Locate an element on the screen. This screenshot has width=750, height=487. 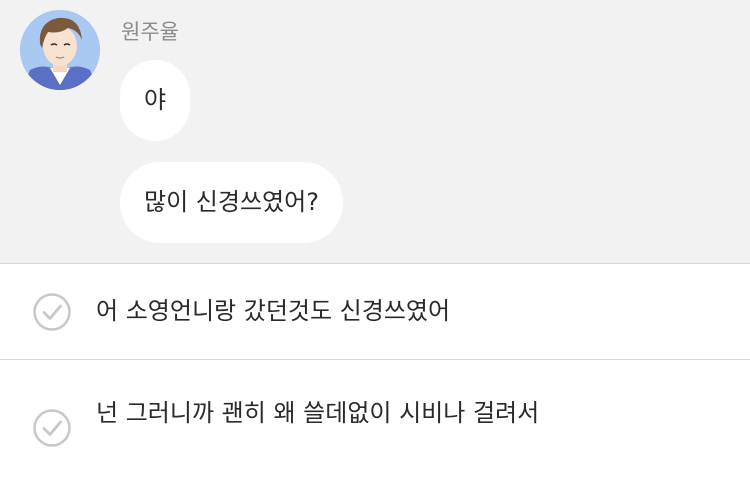
sender-avatar is located at coordinates (60, 50).